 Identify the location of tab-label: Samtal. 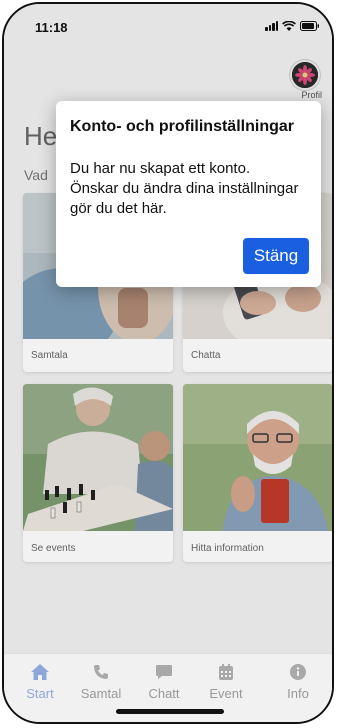
(101, 693).